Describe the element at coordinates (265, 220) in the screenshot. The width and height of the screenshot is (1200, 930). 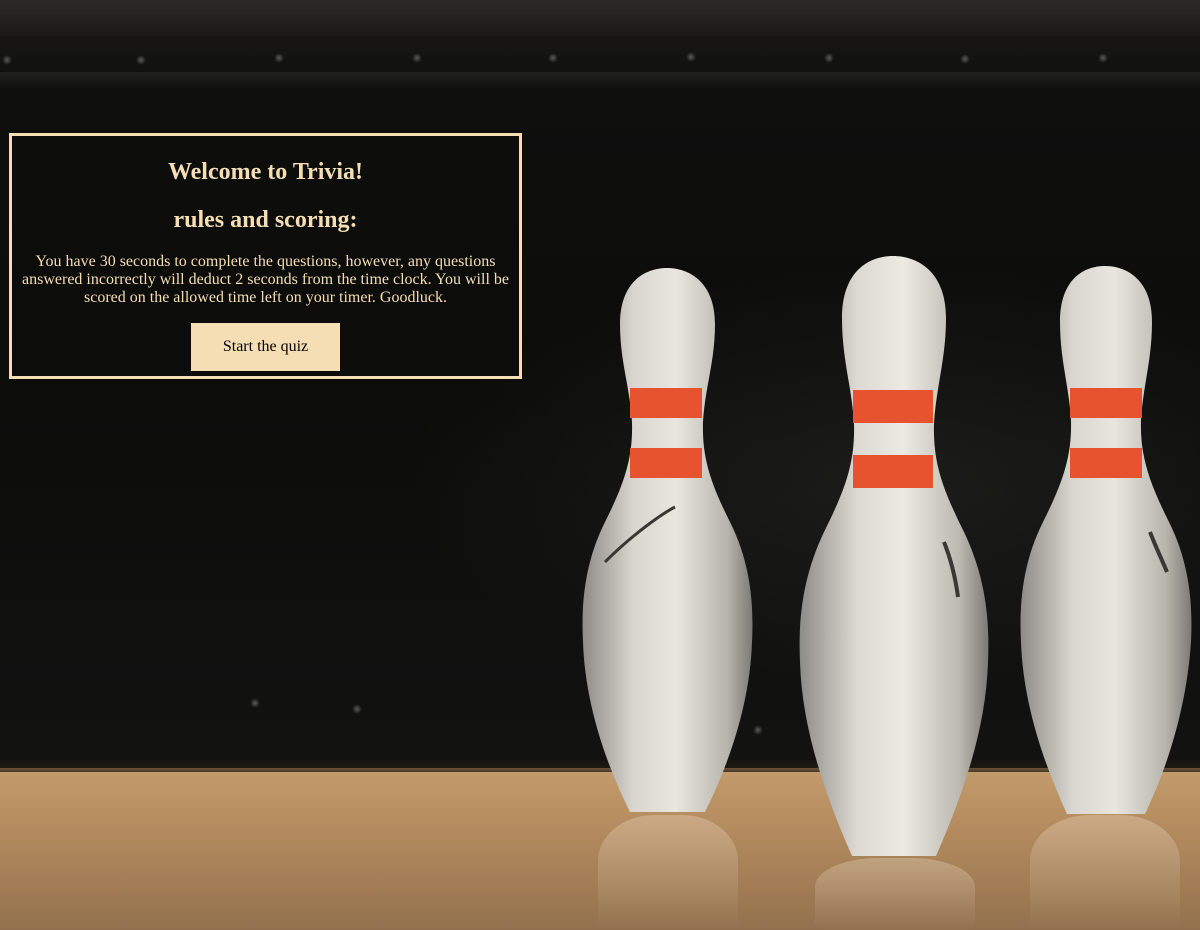
I see `rules-heading: rules and scoring:` at that location.